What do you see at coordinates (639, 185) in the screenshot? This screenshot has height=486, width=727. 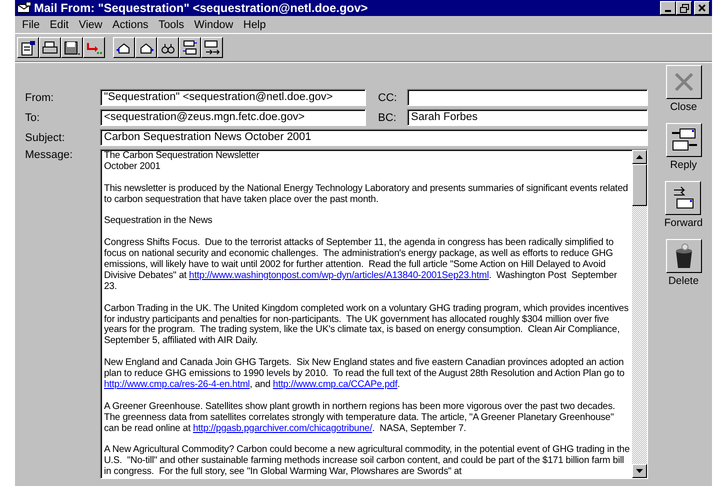 I see `scroll-thumb` at bounding box center [639, 185].